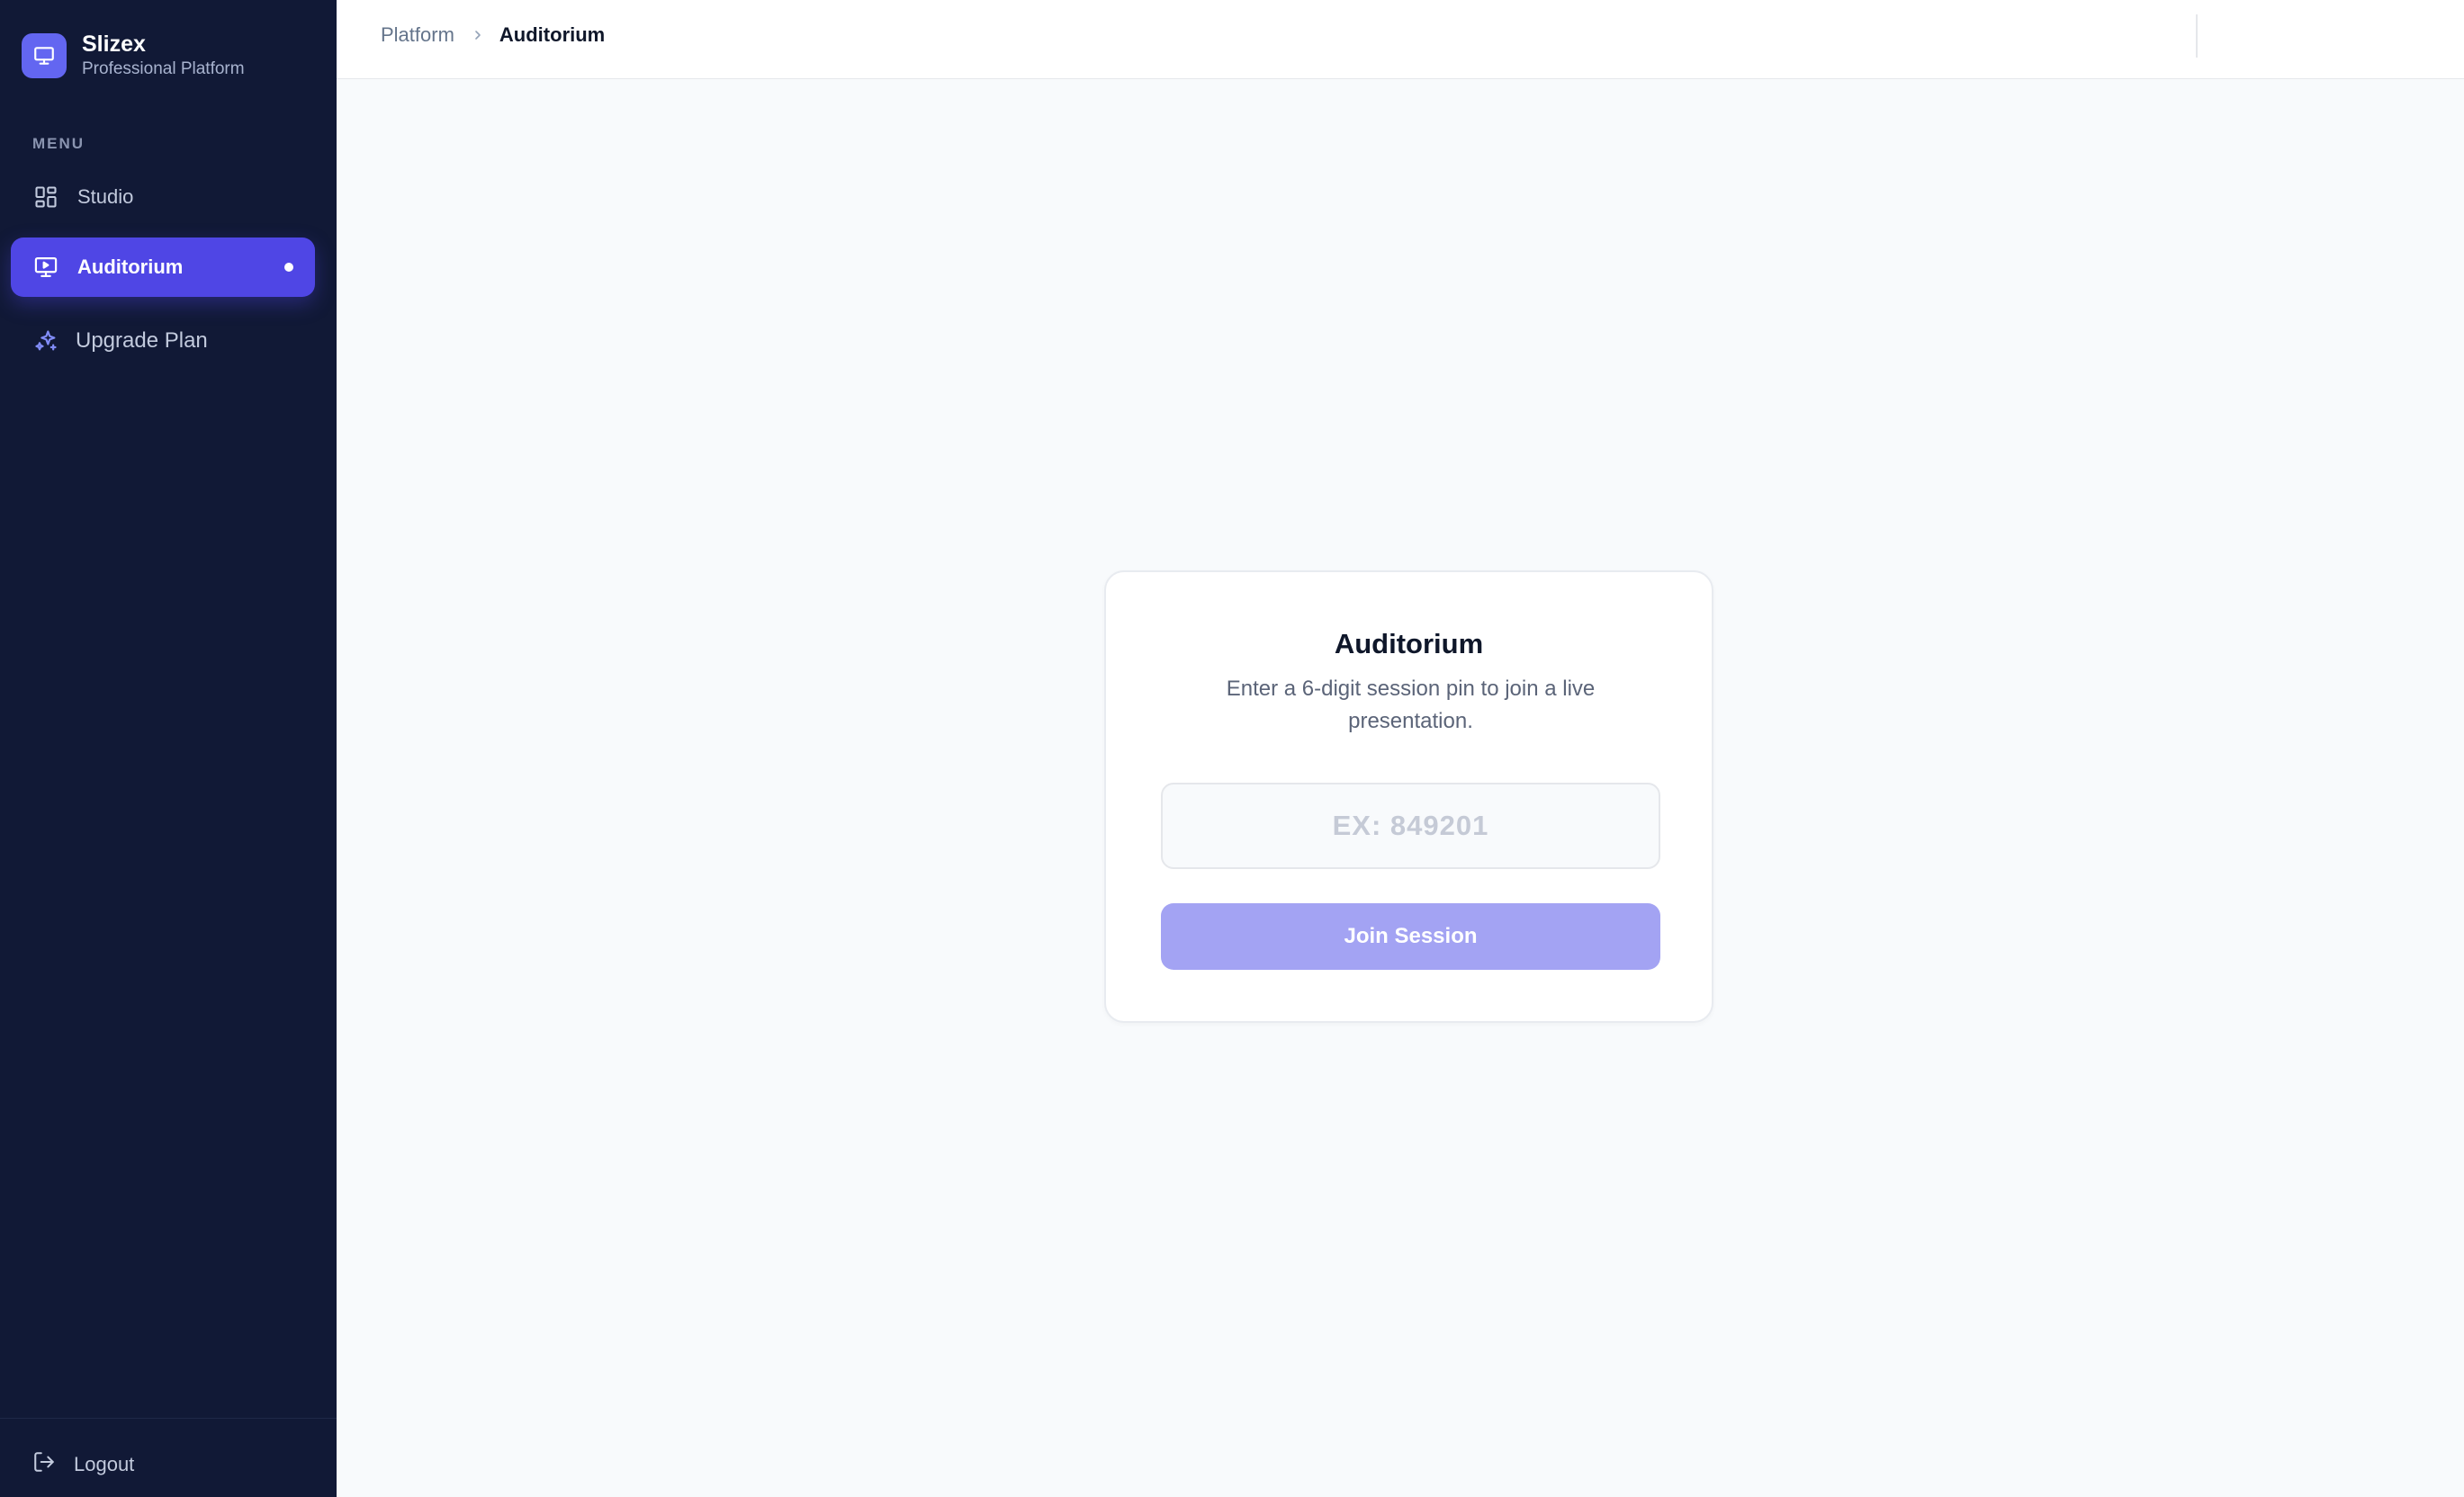 This screenshot has height=1497, width=2464. Describe the element at coordinates (131, 267) in the screenshot. I see `sidebar-item-label: Auditorium` at that location.